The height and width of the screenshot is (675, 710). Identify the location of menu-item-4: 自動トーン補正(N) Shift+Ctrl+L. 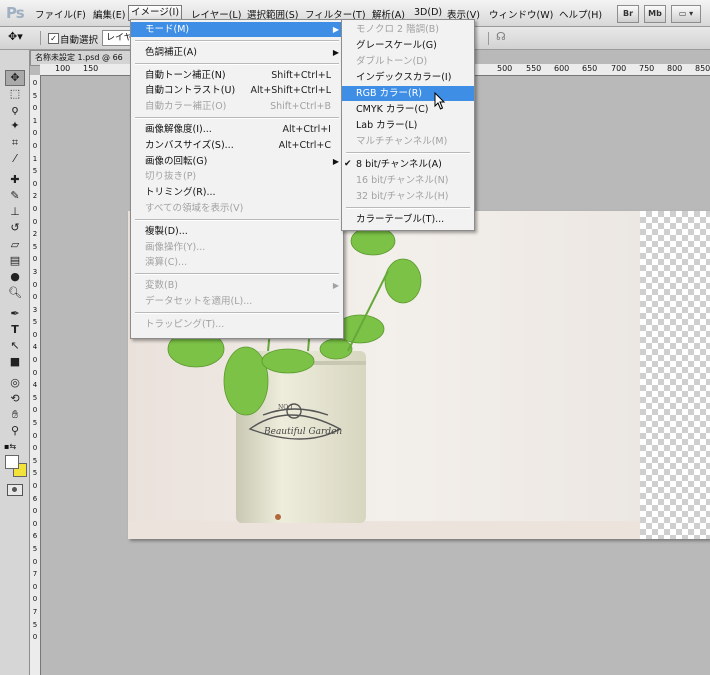
(237, 75).